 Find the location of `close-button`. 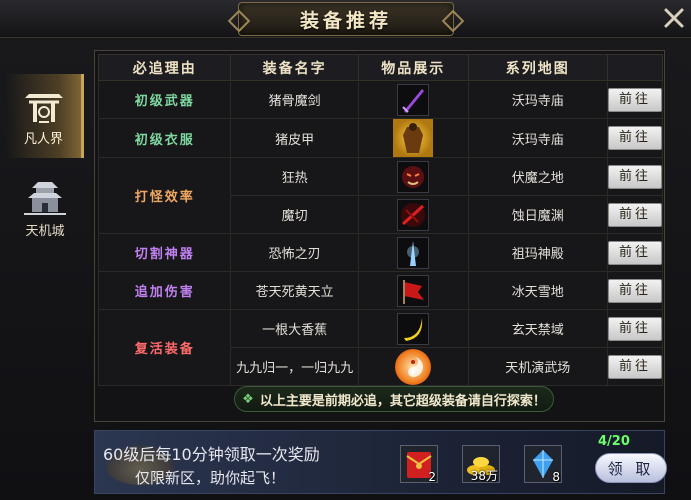

close-button is located at coordinates (674, 18).